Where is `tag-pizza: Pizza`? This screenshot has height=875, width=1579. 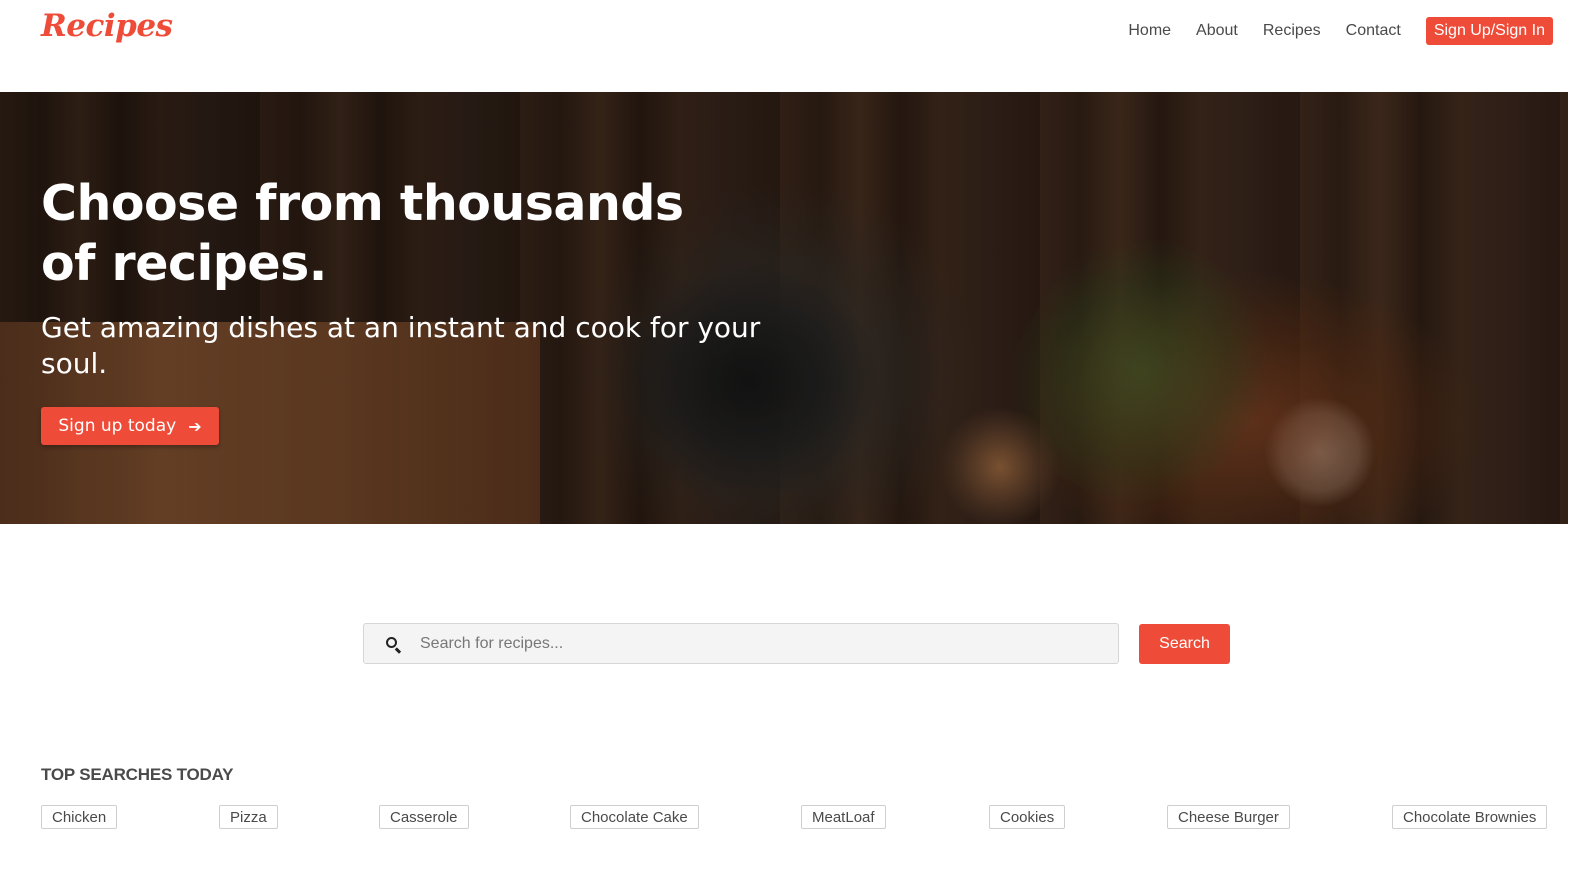 tag-pizza: Pizza is located at coordinates (248, 817).